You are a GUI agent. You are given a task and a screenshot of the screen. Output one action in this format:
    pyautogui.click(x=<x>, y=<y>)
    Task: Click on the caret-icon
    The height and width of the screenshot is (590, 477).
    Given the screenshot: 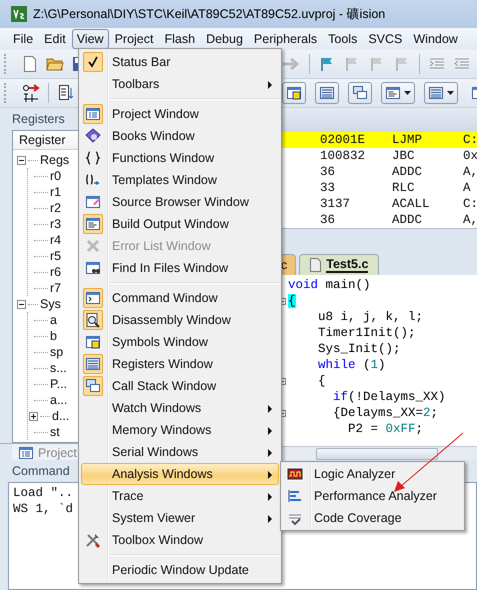 What is the action you would take?
    pyautogui.click(x=450, y=93)
    